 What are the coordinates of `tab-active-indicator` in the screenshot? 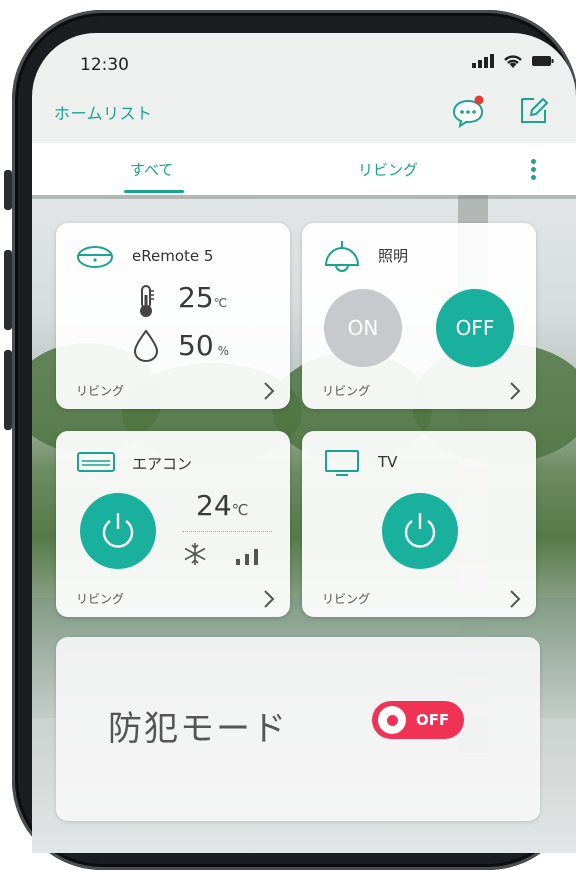 It's located at (154, 191).